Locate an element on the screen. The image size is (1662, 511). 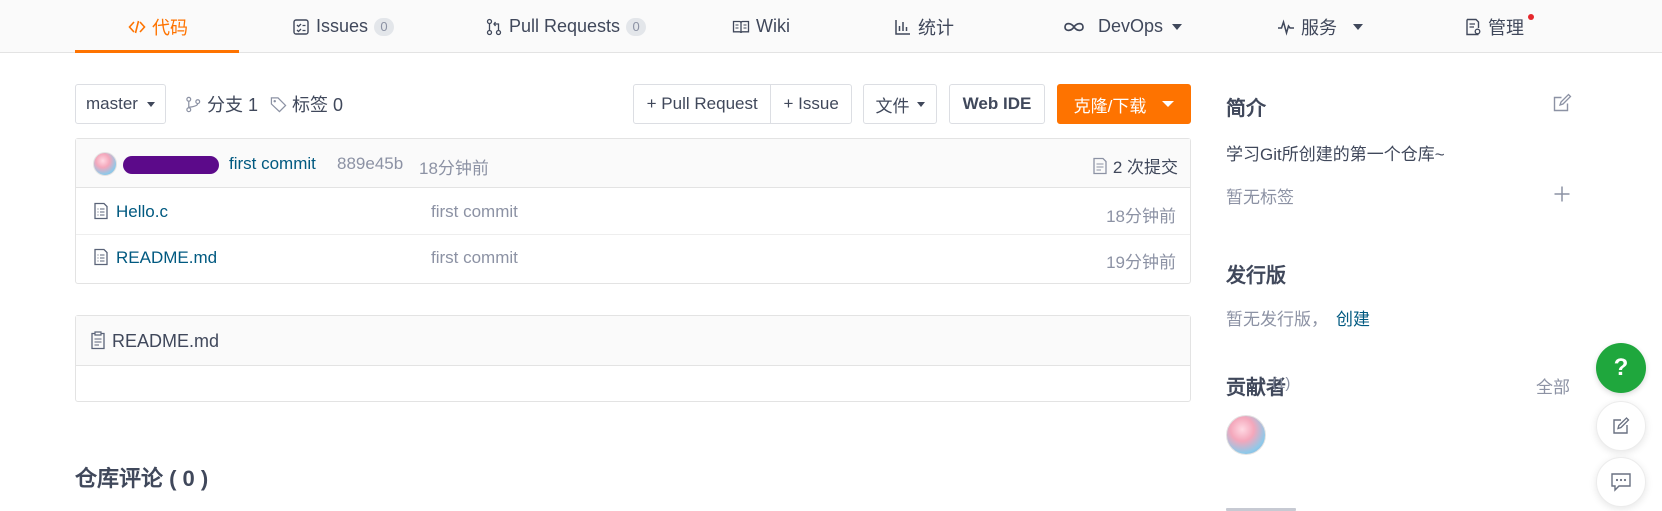
author-avatar is located at coordinates (105, 164).